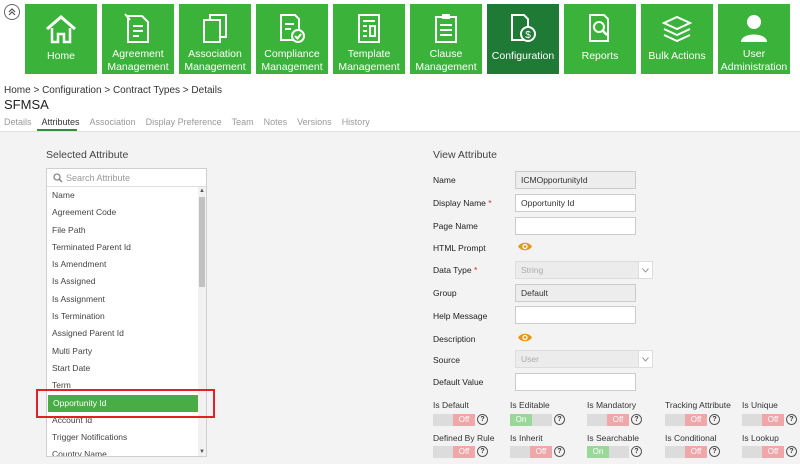 This screenshot has height=464, width=800. What do you see at coordinates (464, 438) in the screenshot?
I see `toggle-label: Defined By Rule` at bounding box center [464, 438].